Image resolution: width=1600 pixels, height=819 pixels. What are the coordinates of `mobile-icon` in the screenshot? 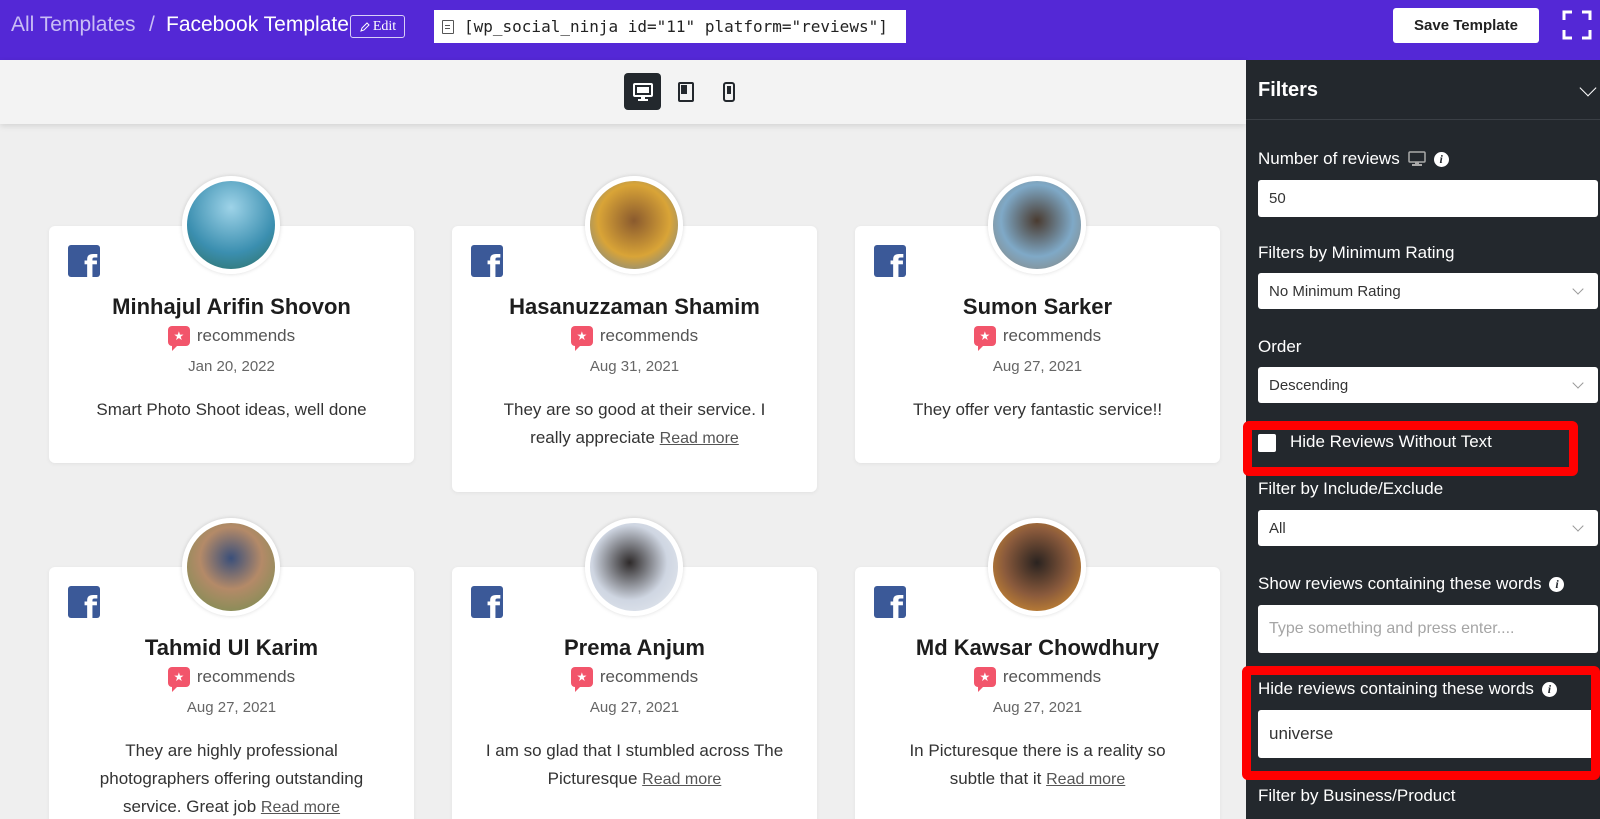 It's located at (728, 91).